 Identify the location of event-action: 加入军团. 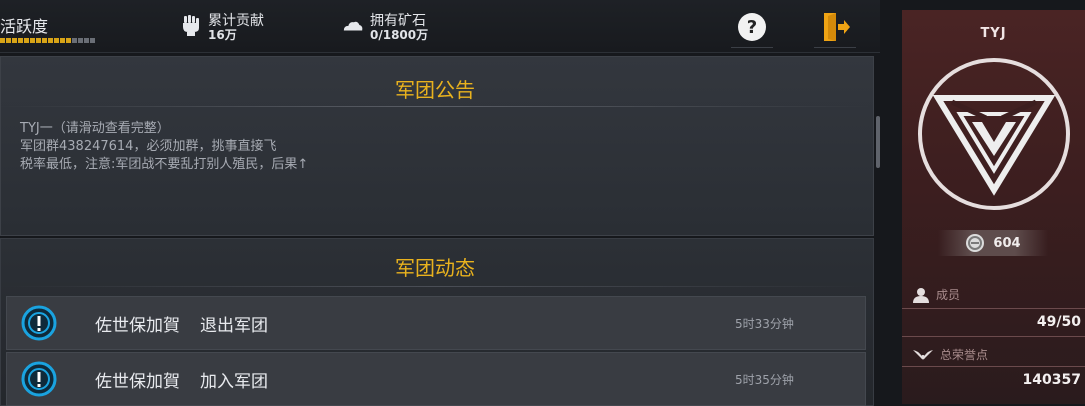
(234, 381).